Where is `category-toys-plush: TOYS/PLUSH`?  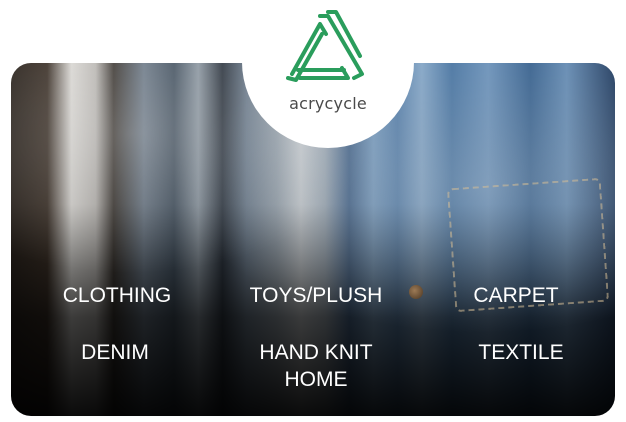
category-toys-plush: TOYS/PLUSH is located at coordinates (316, 295).